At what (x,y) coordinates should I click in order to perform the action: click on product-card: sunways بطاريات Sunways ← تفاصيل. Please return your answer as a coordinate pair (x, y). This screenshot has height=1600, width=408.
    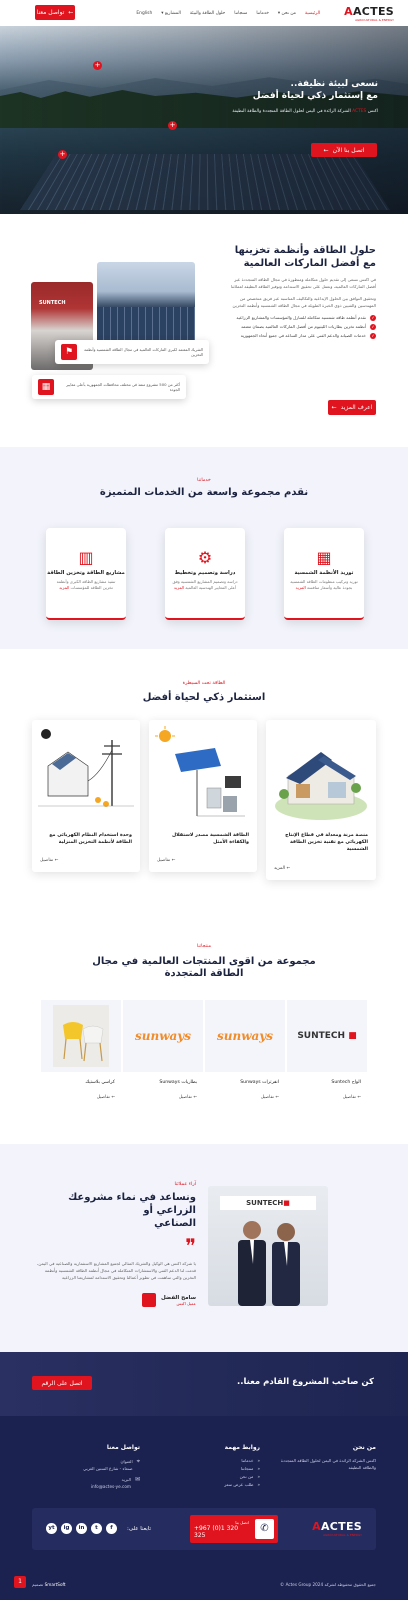
    Looking at the image, I should click on (163, 1055).